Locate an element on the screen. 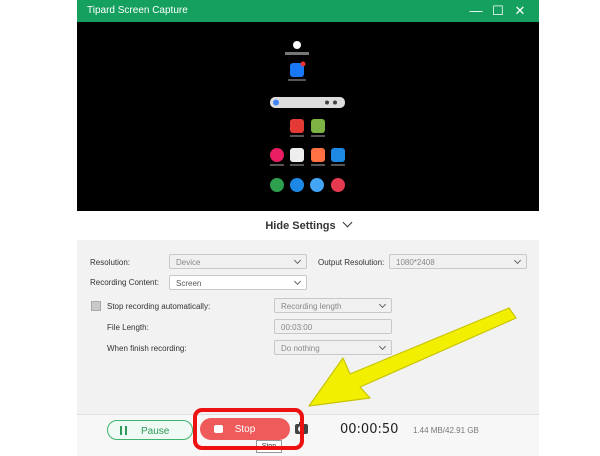  arrow-icon is located at coordinates (412, 357).